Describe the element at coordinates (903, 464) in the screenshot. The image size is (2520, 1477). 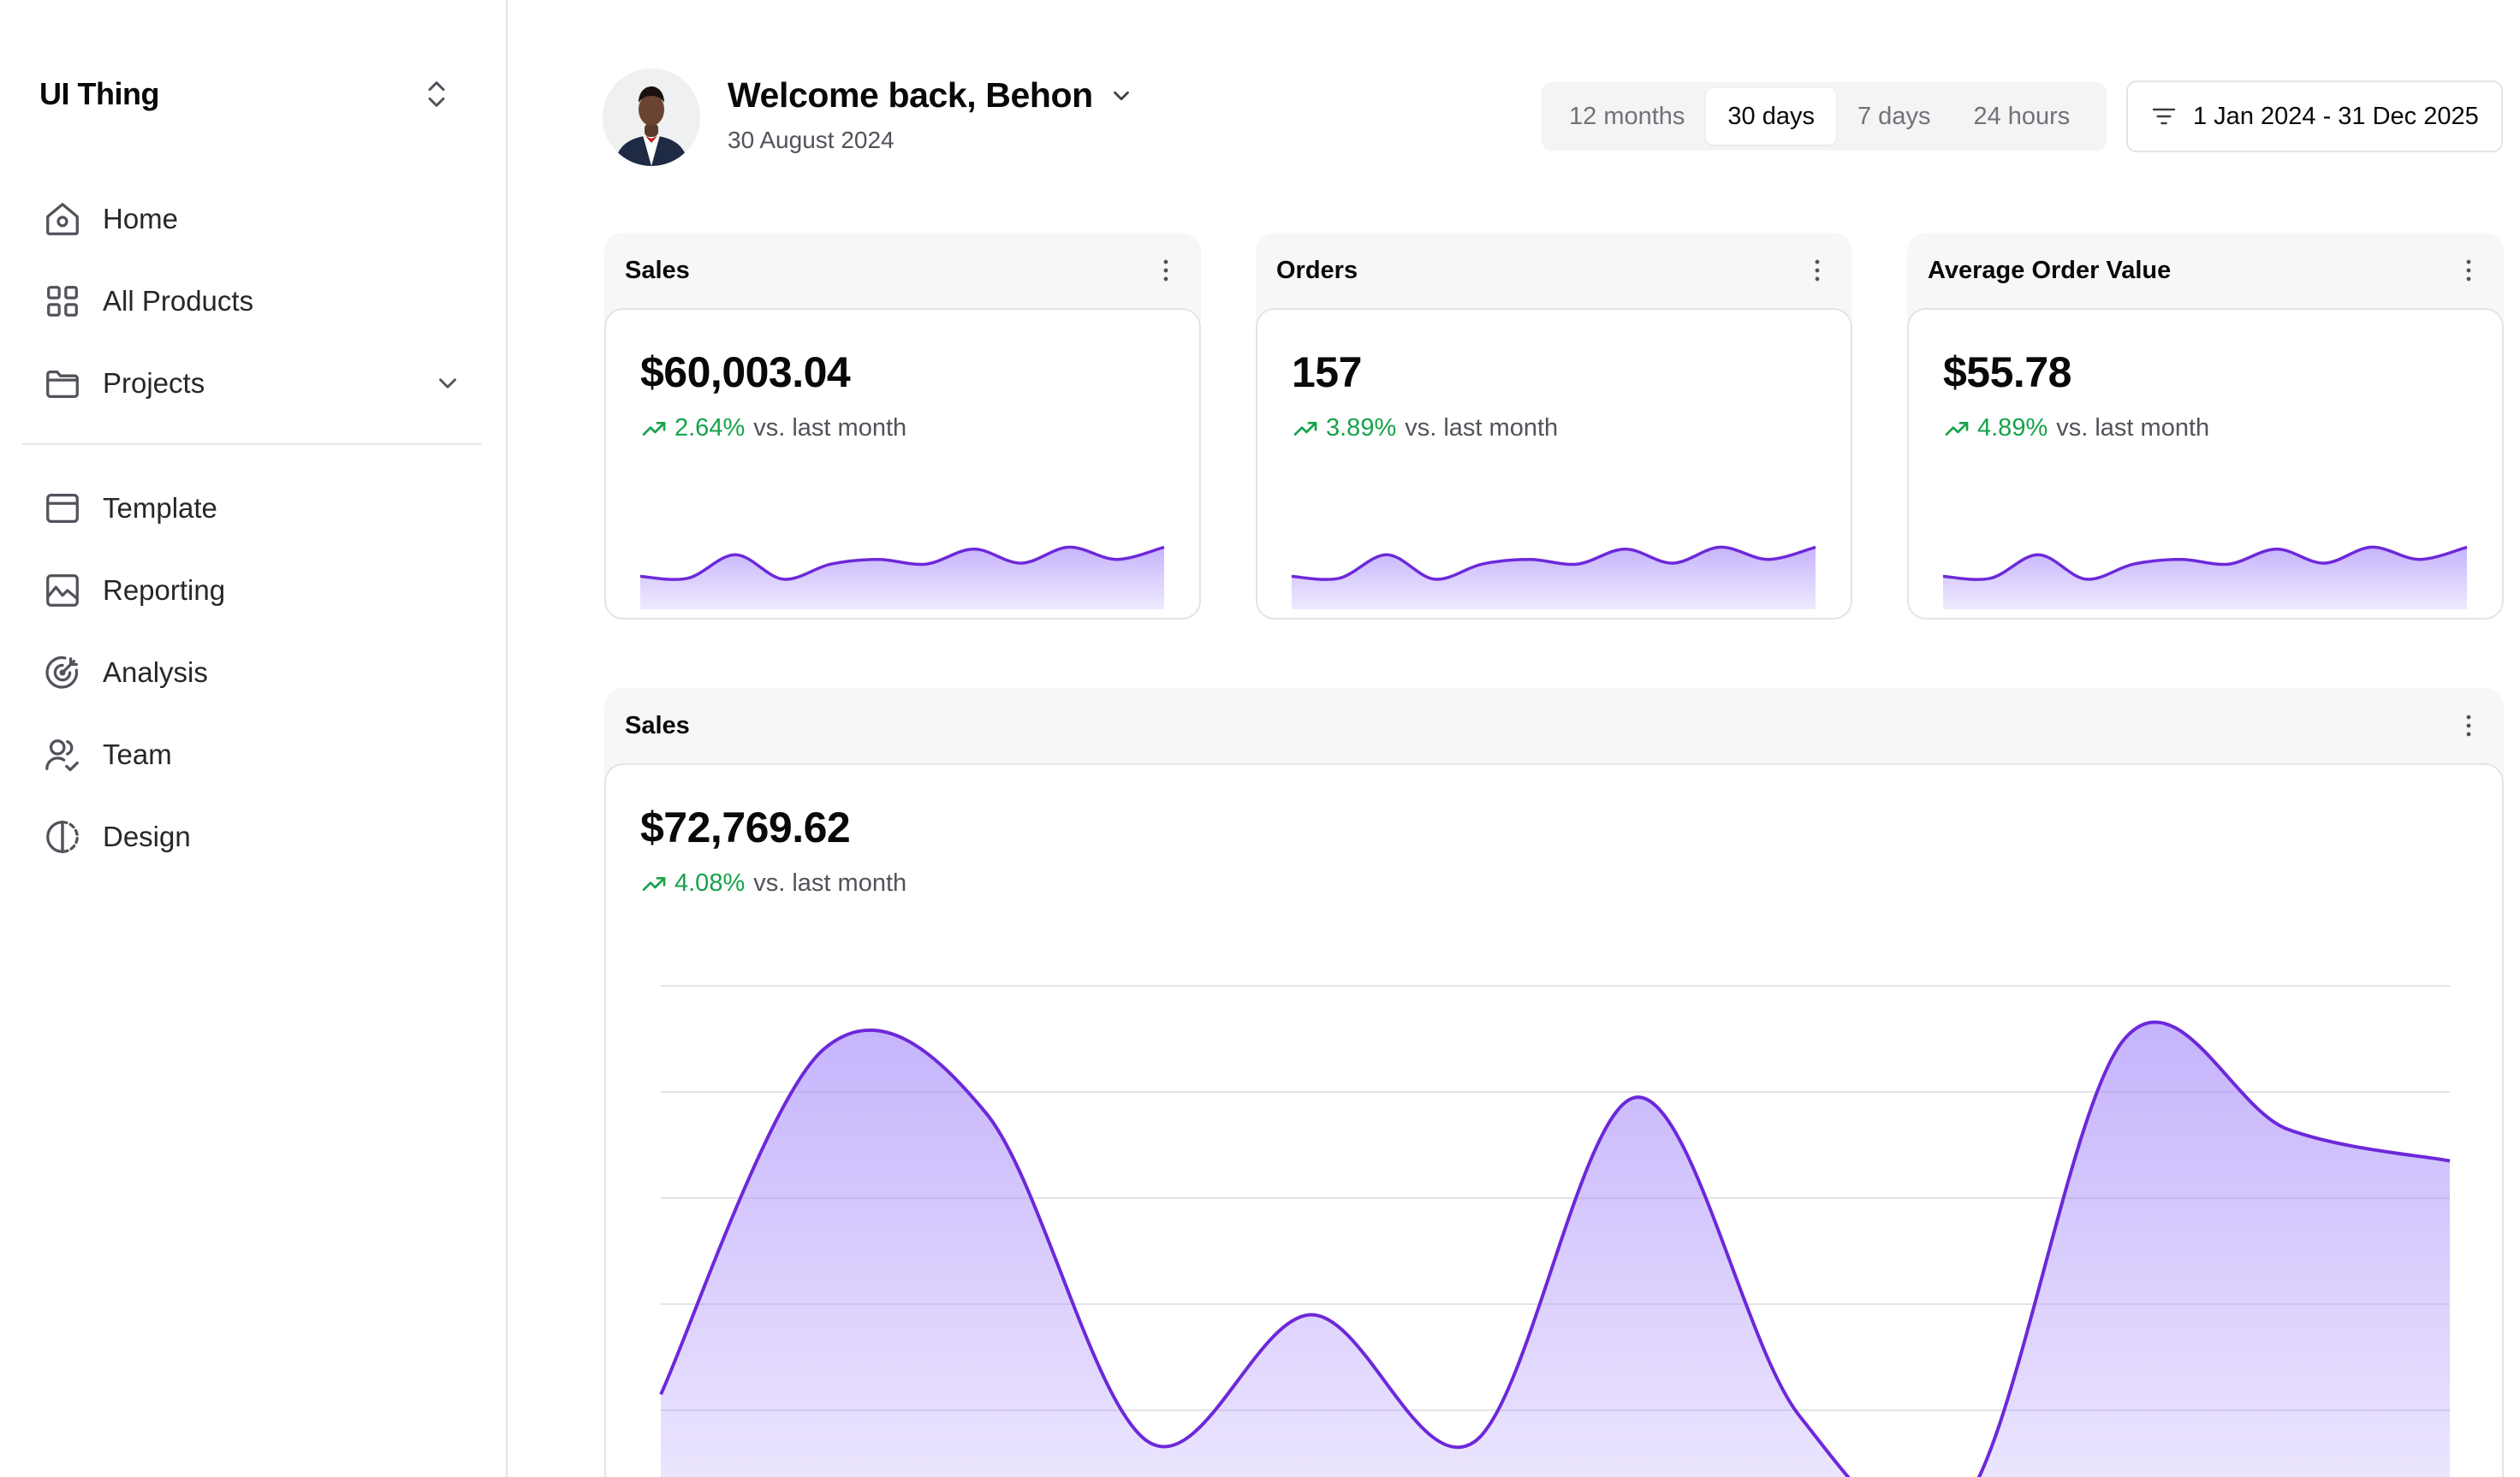
I see `card-body: $60,003.04 2.64% vs. last month` at that location.